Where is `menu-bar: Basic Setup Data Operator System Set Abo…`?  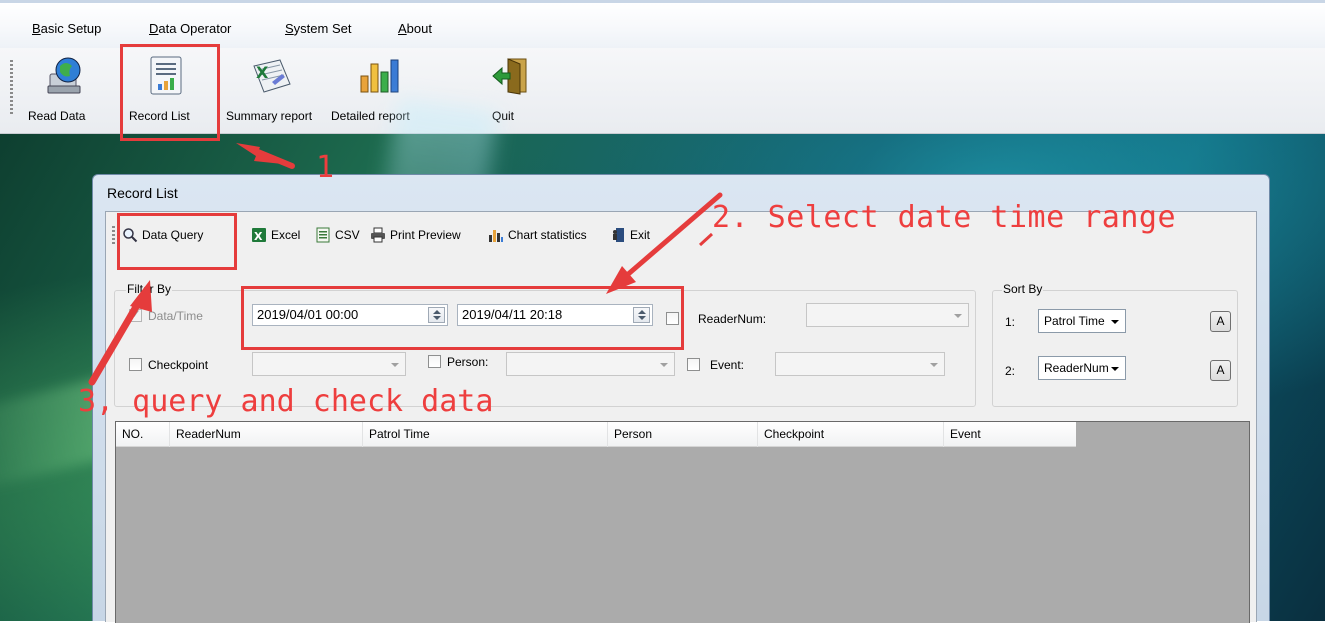
menu-bar: Basic Setup Data Operator System Set Abo… is located at coordinates (662, 24).